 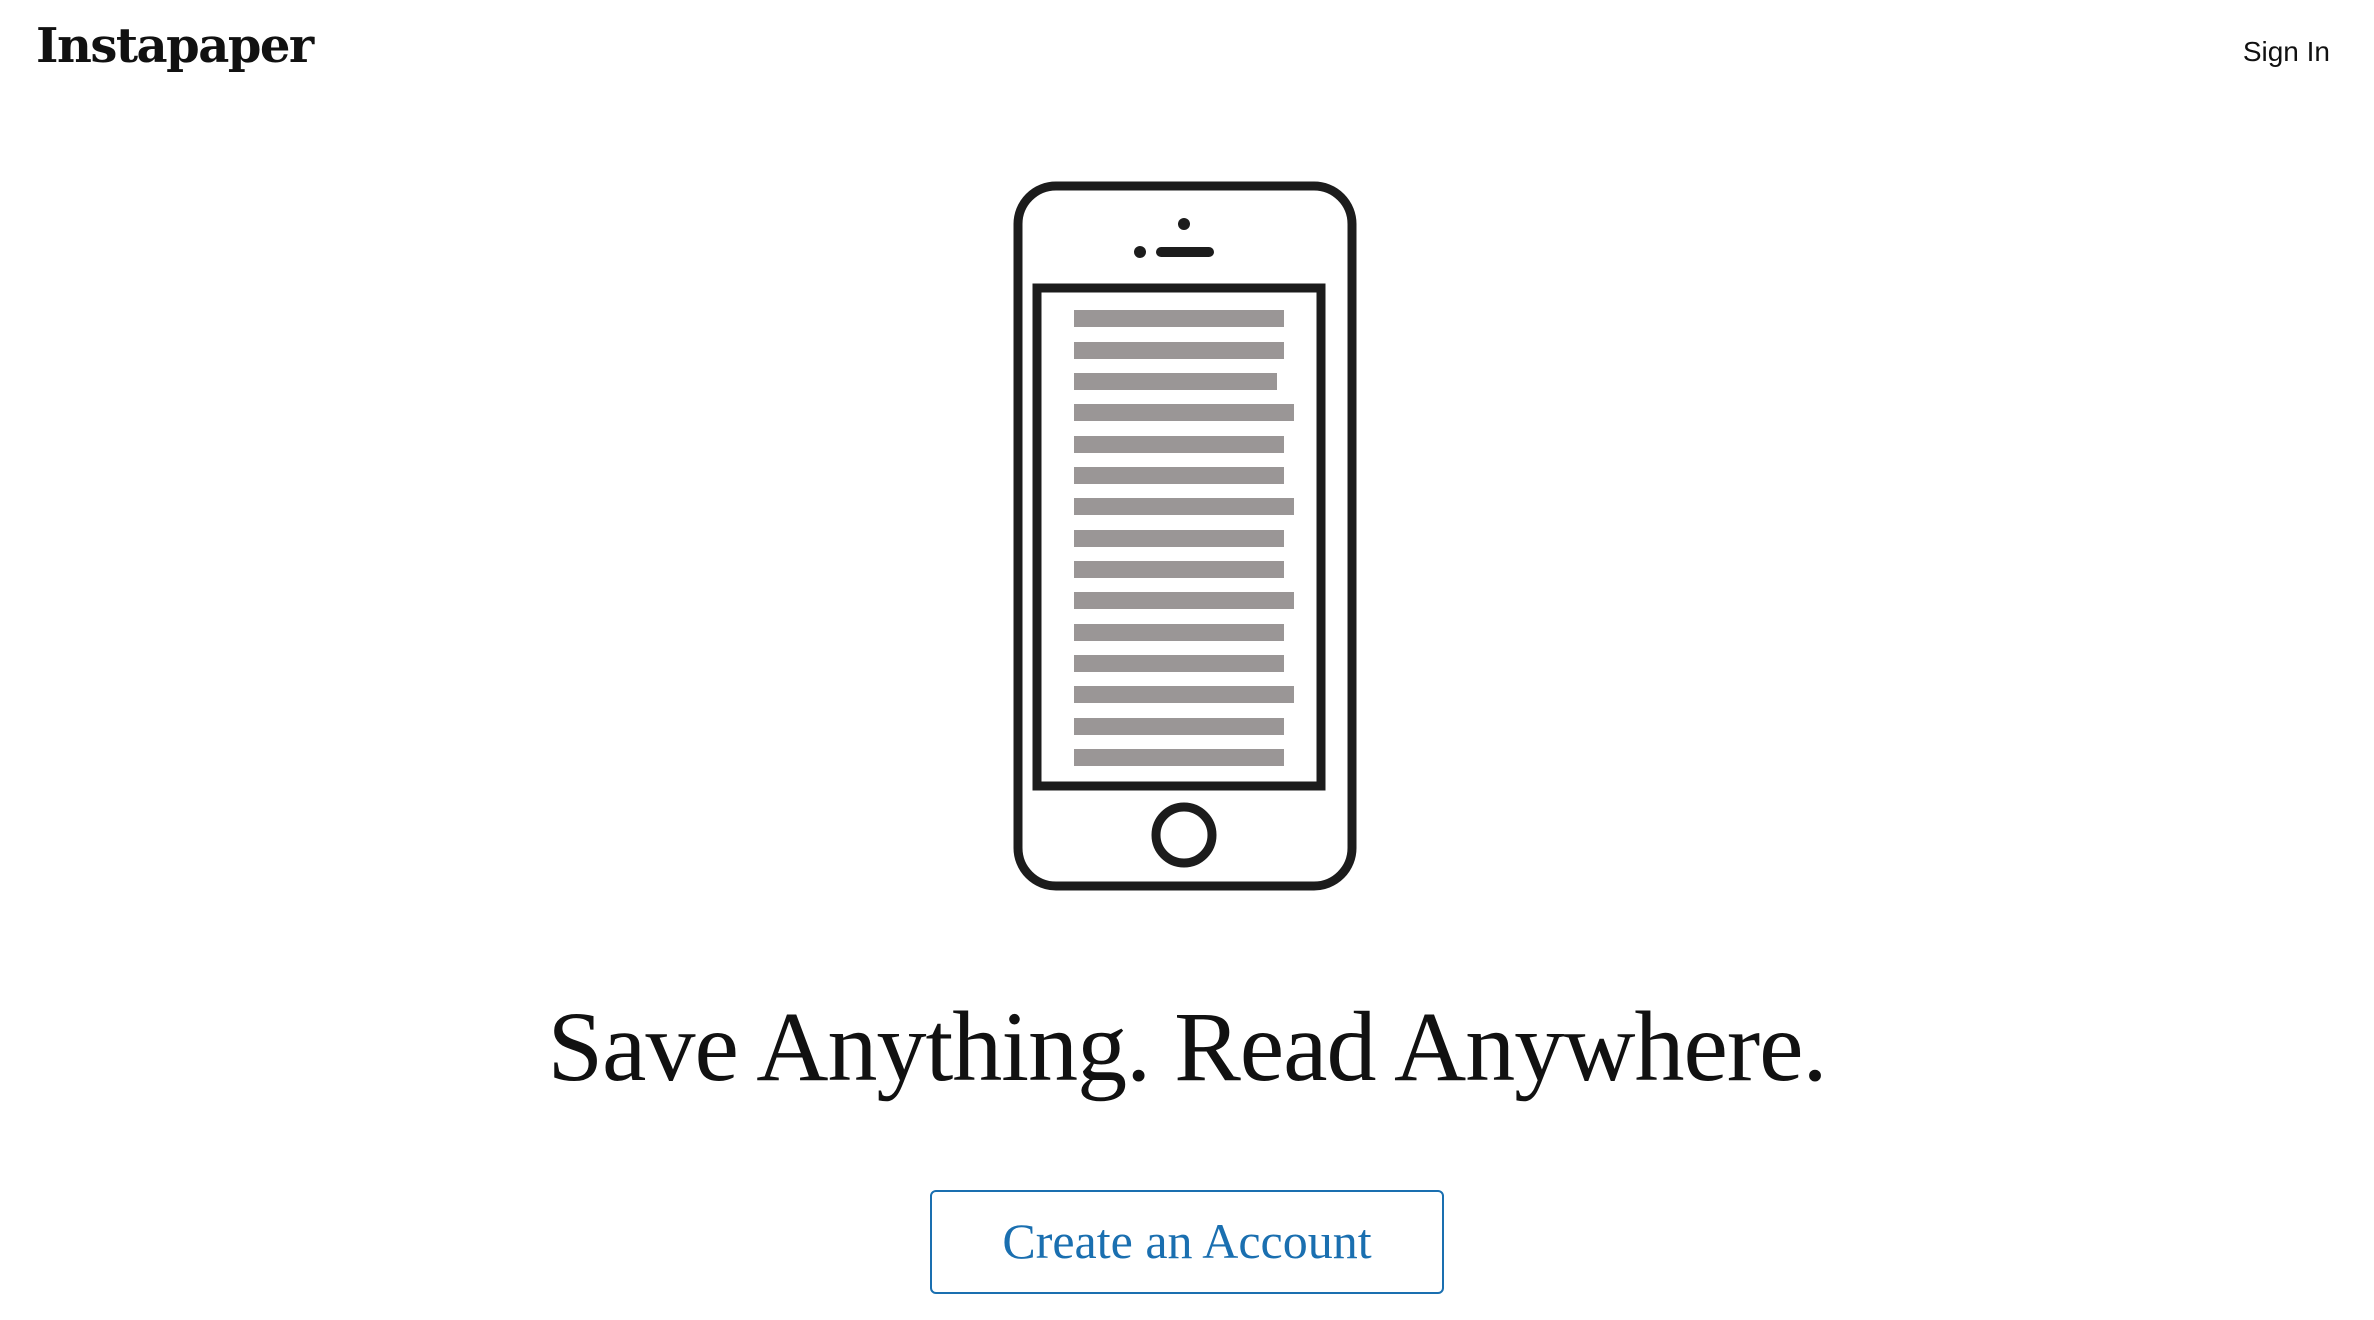 What do you see at coordinates (2286, 52) in the screenshot?
I see `sign-in-link: Sign In` at bounding box center [2286, 52].